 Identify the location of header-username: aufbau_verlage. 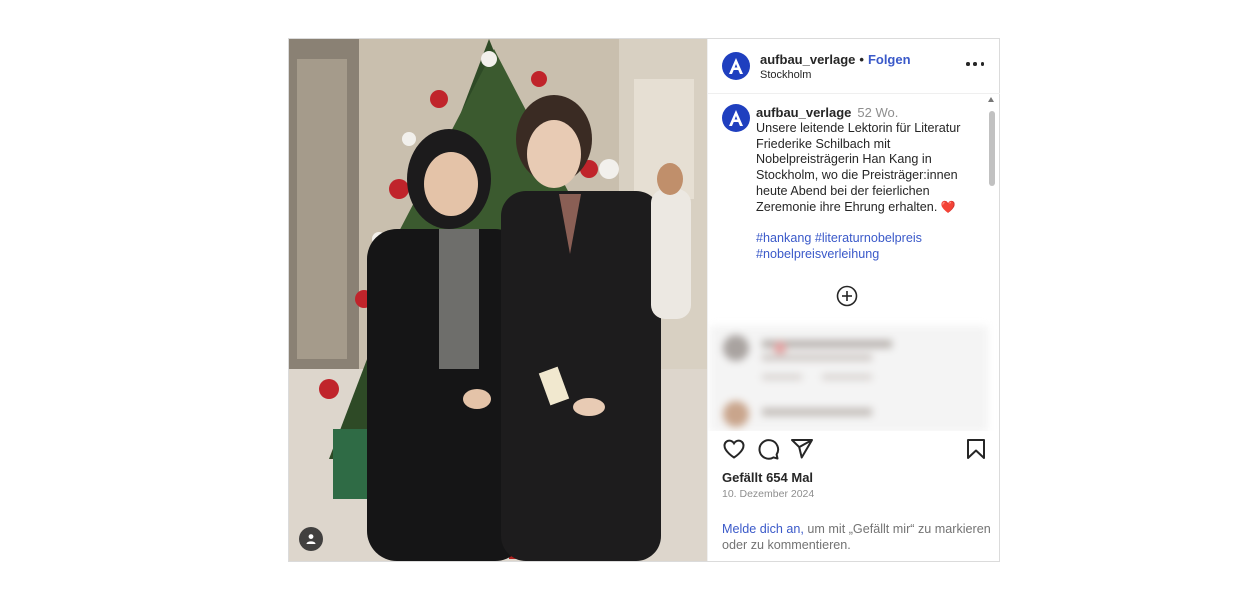
(807, 59).